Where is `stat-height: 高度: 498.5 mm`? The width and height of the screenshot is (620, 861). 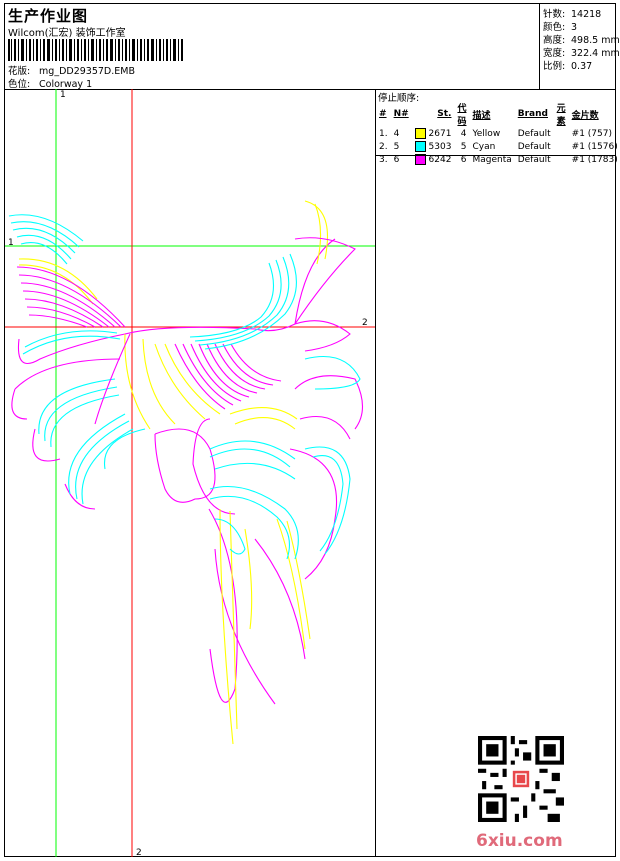
stat-height: 高度: 498.5 mm is located at coordinates (581, 40).